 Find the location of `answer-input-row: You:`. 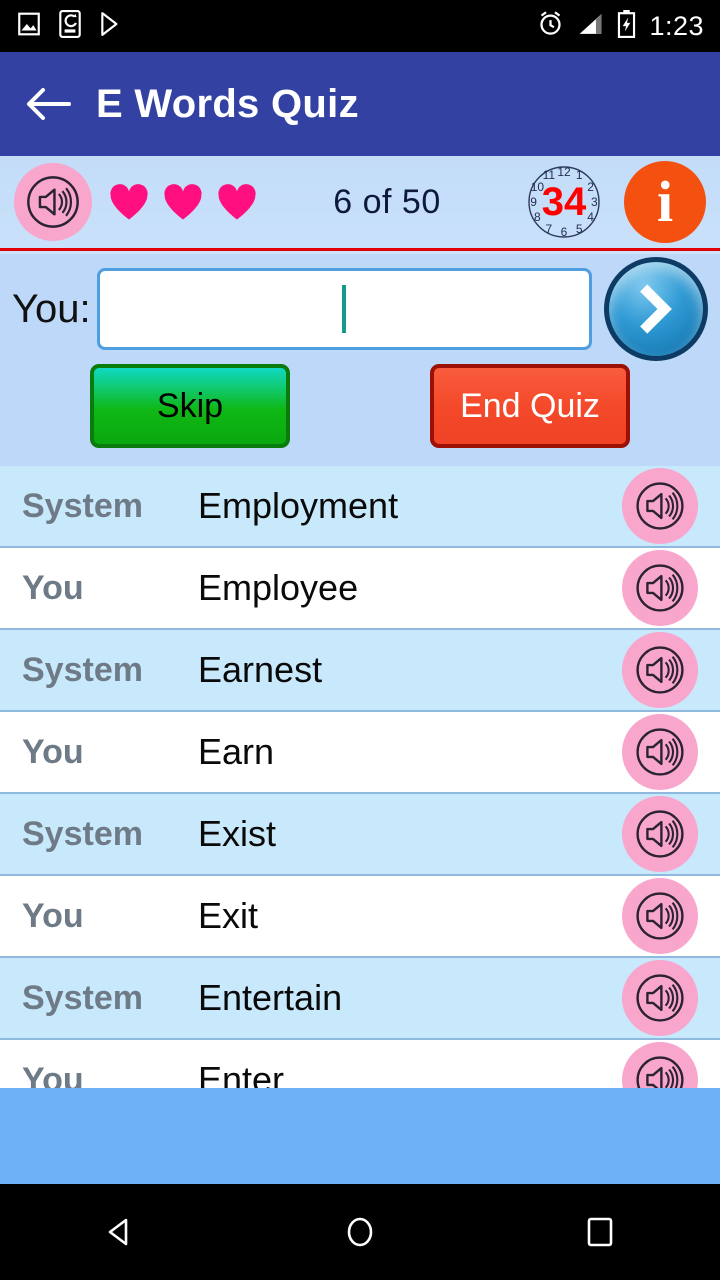

answer-input-row: You: is located at coordinates (360, 309).